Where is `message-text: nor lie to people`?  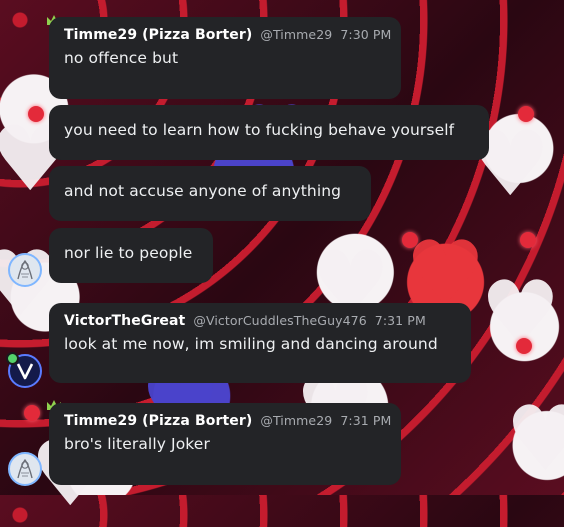 message-text: nor lie to people is located at coordinates (128, 253).